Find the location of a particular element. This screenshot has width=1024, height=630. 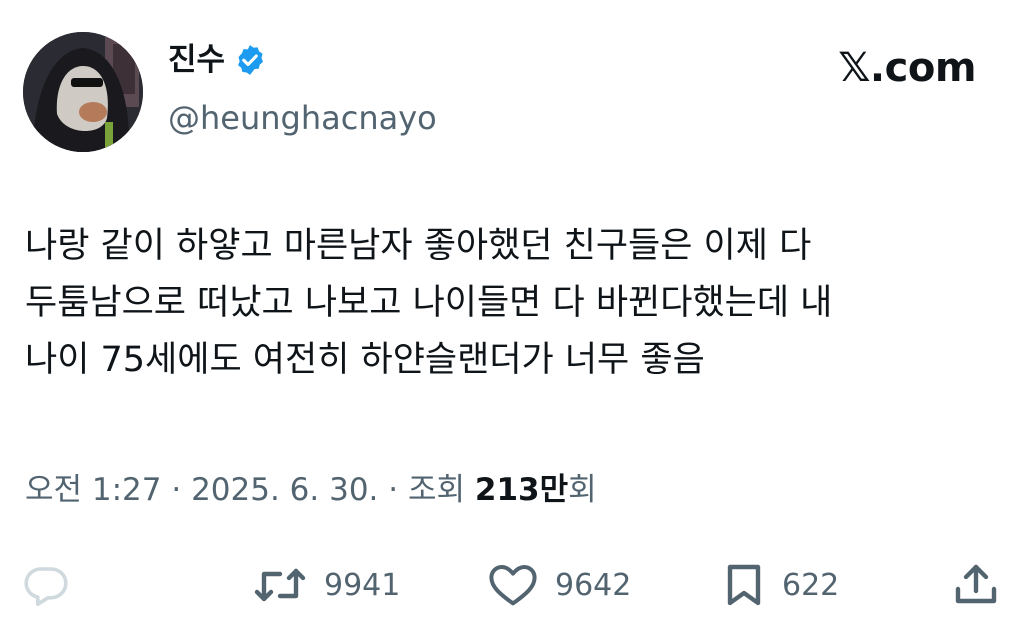

retweet-count: 9941 is located at coordinates (362, 585).